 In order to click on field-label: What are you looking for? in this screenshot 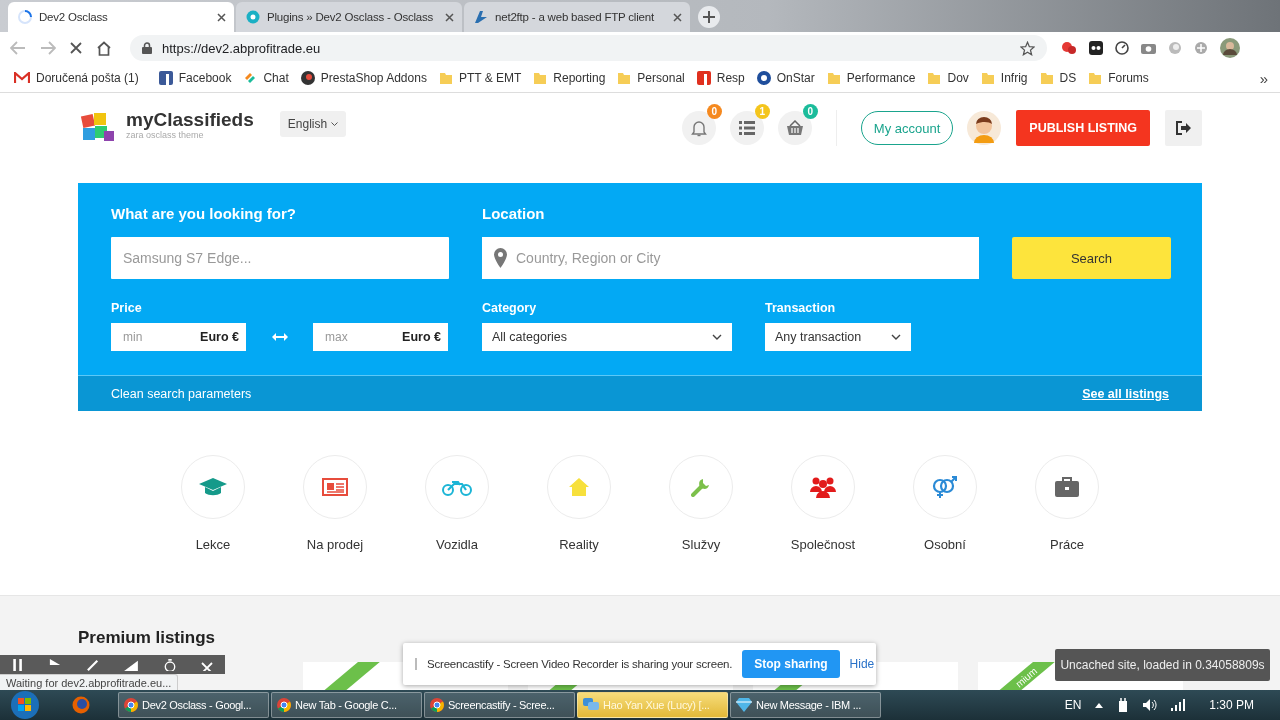, I will do `click(204, 214)`.